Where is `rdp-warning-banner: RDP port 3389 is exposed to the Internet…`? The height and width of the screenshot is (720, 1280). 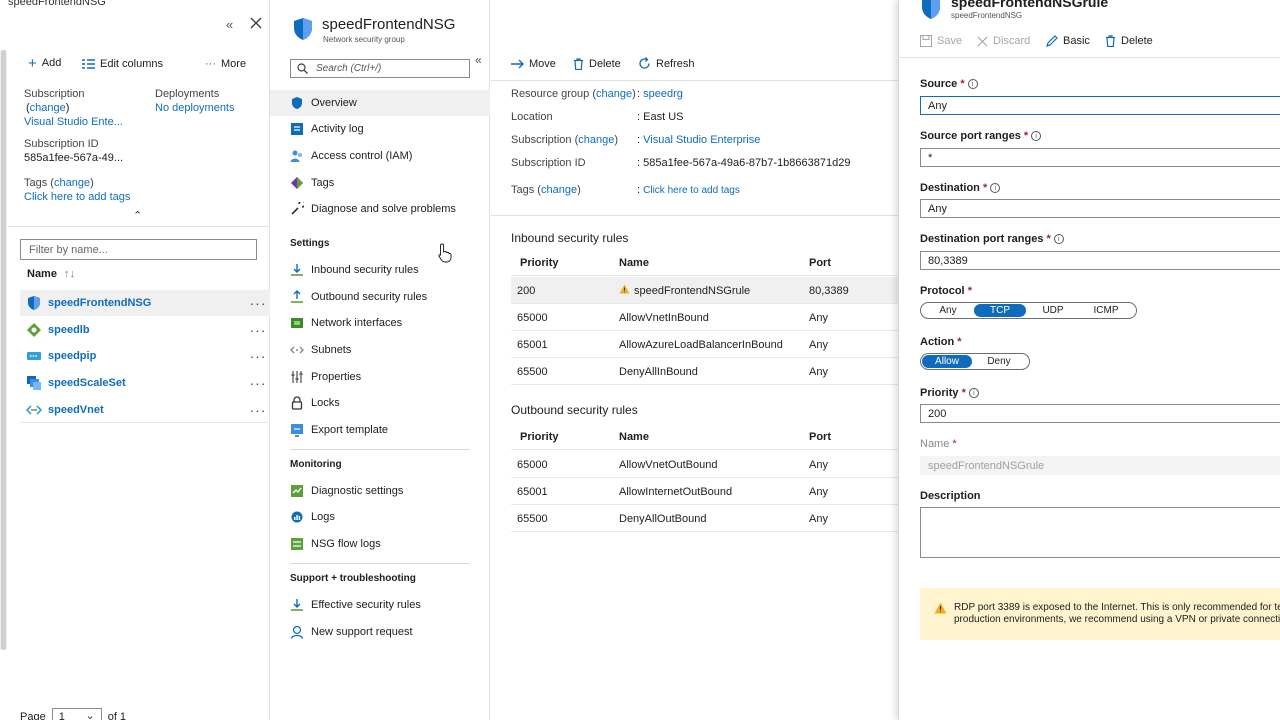
rdp-warning-banner: RDP port 3389 is exposed to the Internet… is located at coordinates (1100, 614).